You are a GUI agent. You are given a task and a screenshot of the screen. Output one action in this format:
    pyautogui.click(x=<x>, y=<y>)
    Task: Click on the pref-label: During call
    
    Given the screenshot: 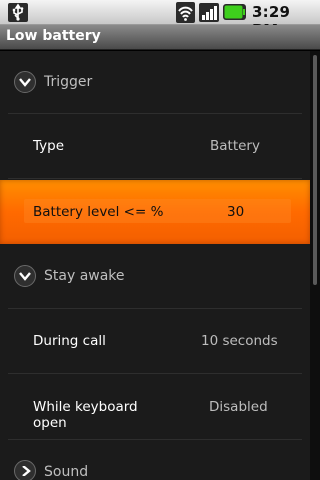 What is the action you would take?
    pyautogui.click(x=69, y=341)
    